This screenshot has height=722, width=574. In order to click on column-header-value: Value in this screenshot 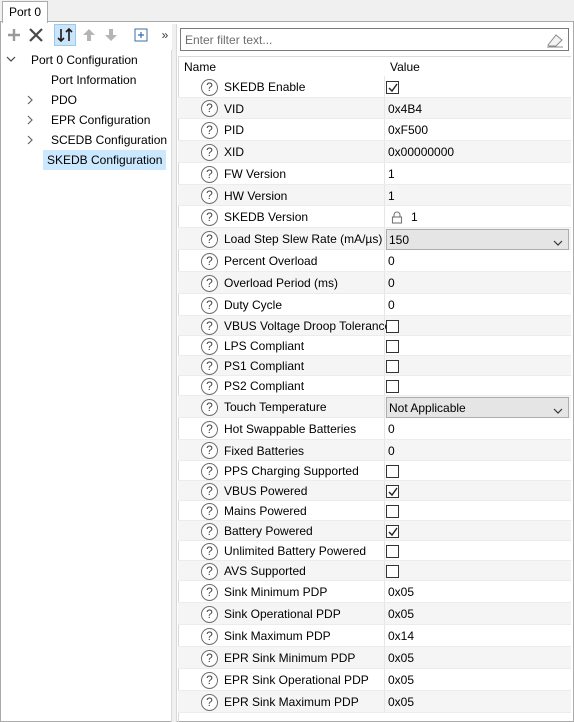, I will do `click(405, 67)`.